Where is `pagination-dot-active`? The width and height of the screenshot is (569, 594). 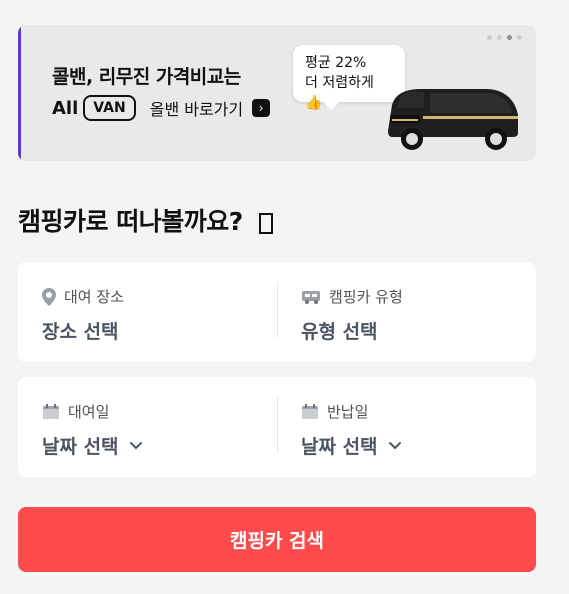 pagination-dot-active is located at coordinates (509, 37).